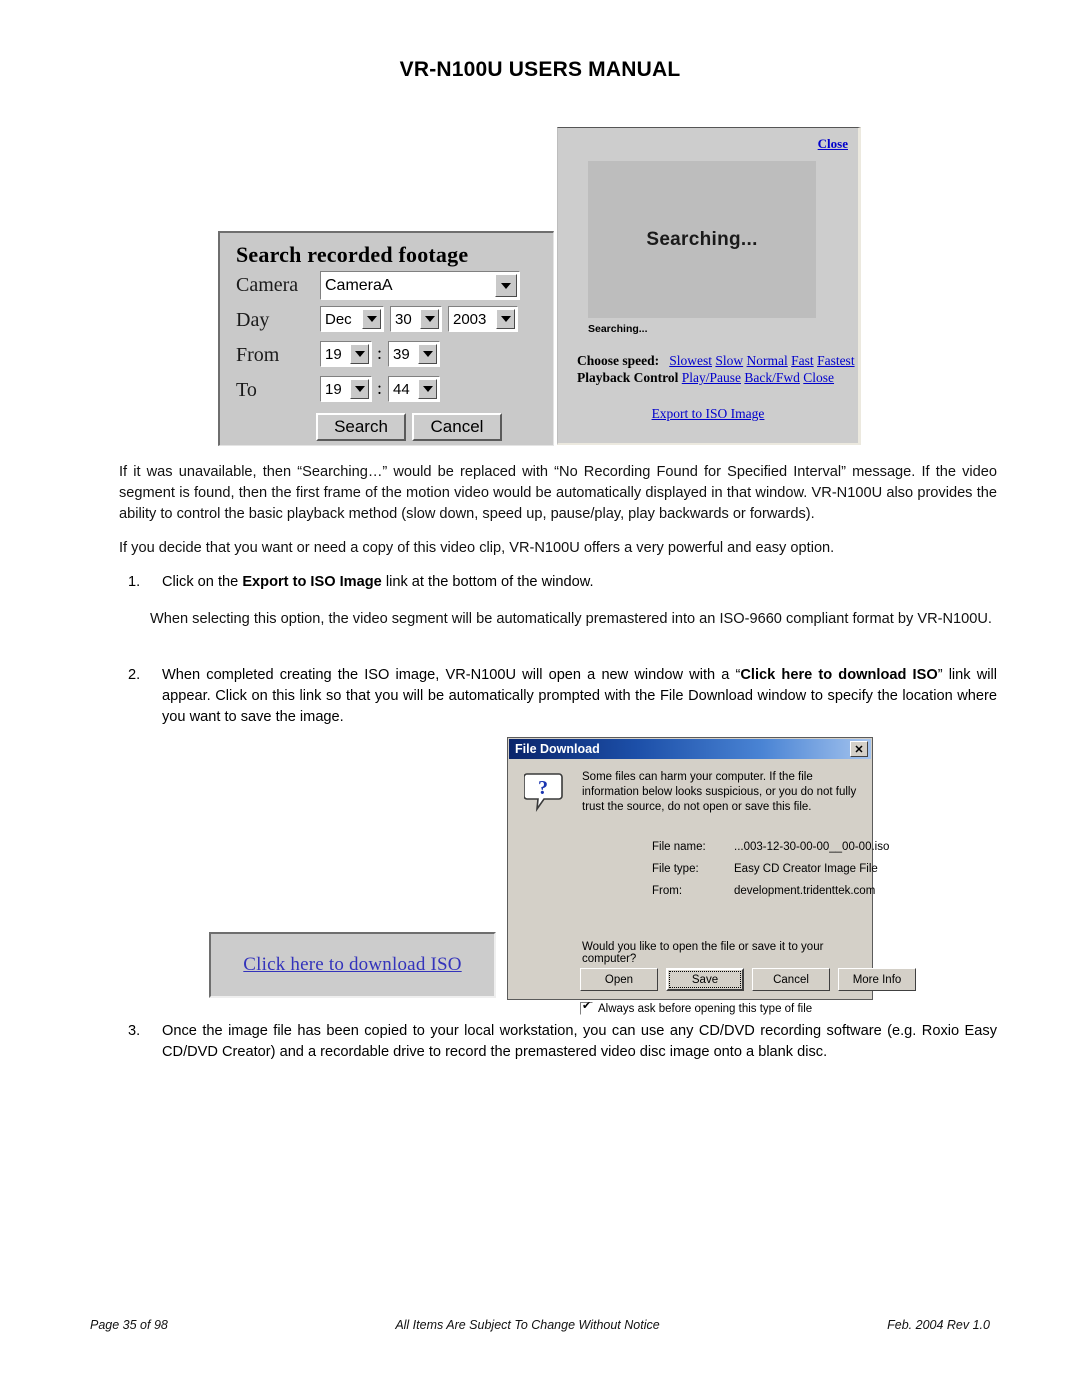 This screenshot has height=1397, width=1080. Describe the element at coordinates (258, 355) in the screenshot. I see `from-label: From` at that location.